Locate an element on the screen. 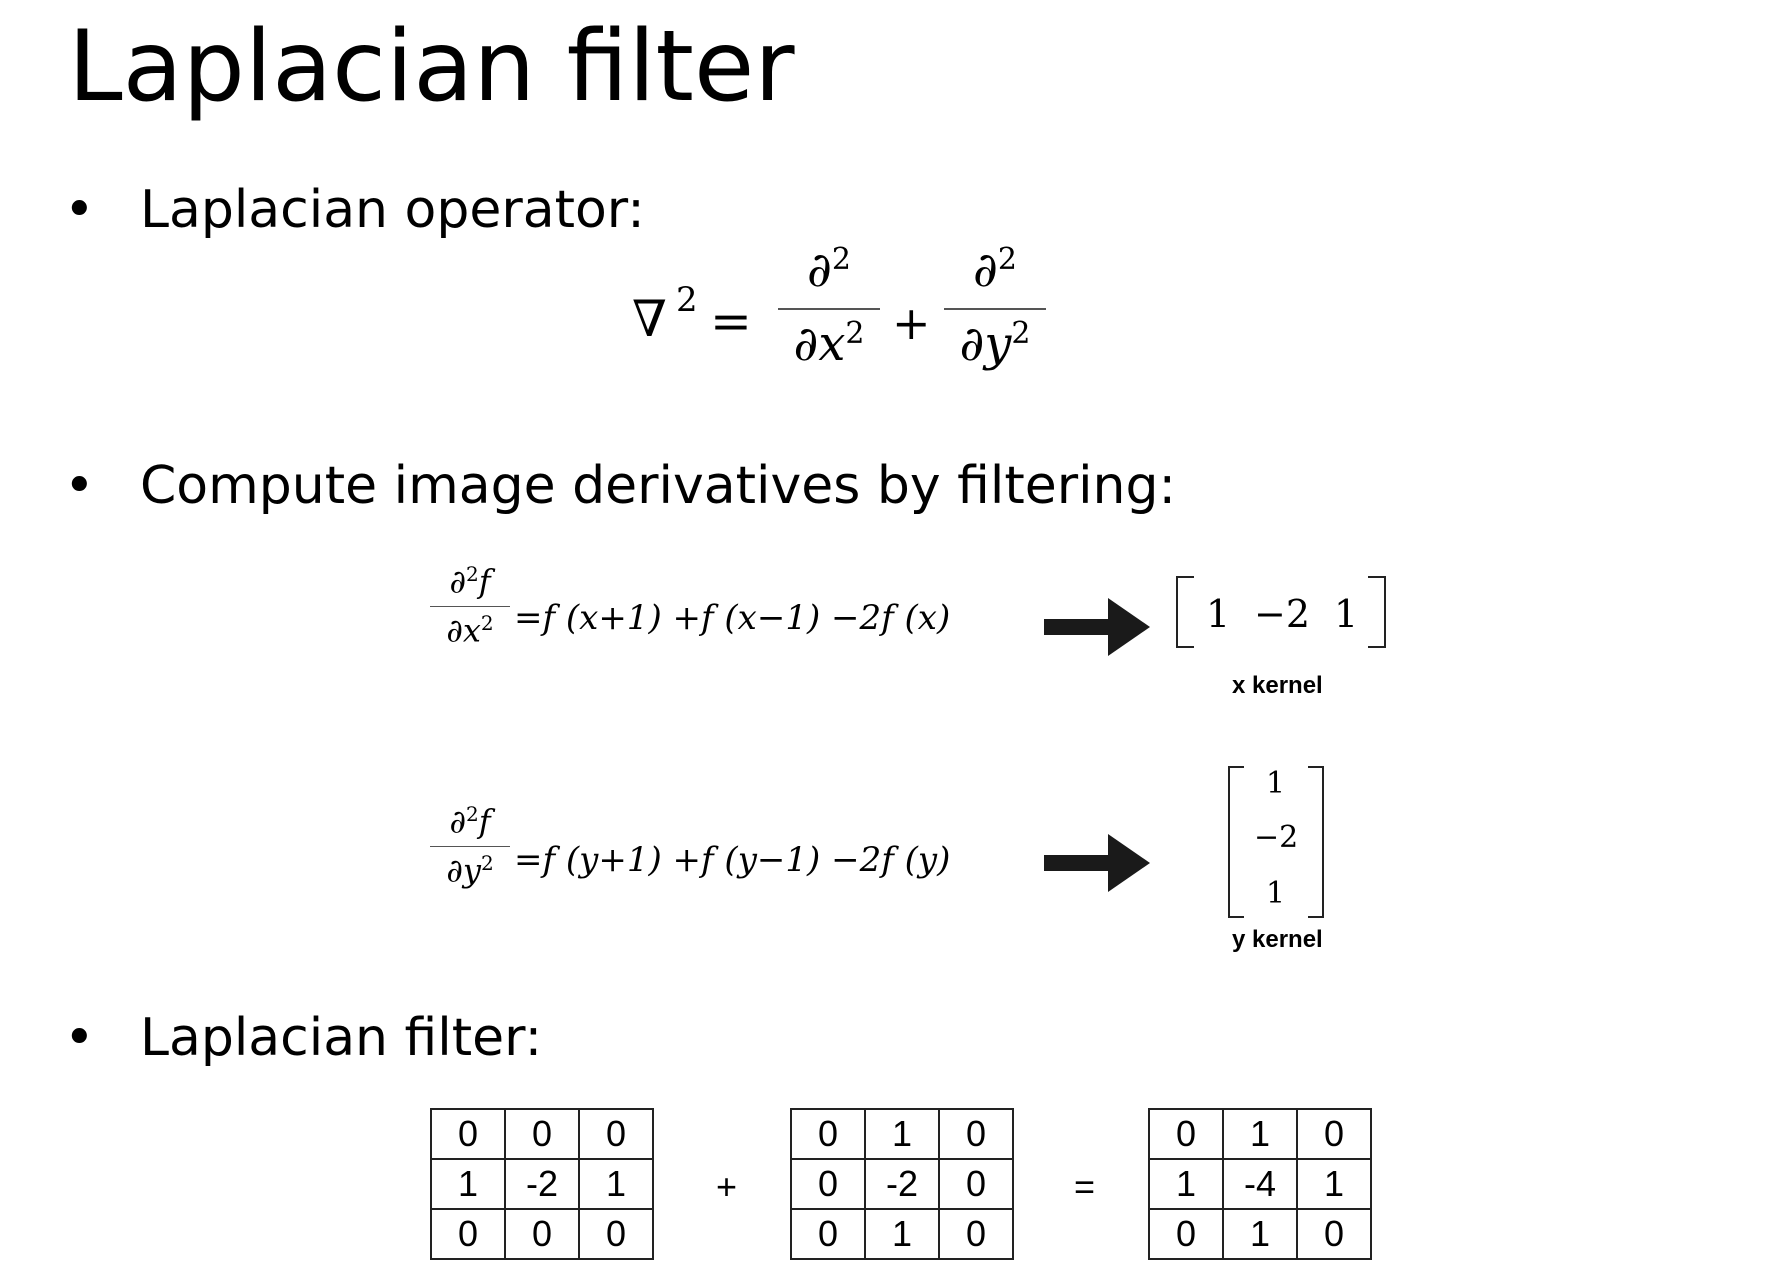 Image resolution: width=1772 pixels, height=1274 pixels. matrix-row: 0 -2 0 is located at coordinates (902, 1184).